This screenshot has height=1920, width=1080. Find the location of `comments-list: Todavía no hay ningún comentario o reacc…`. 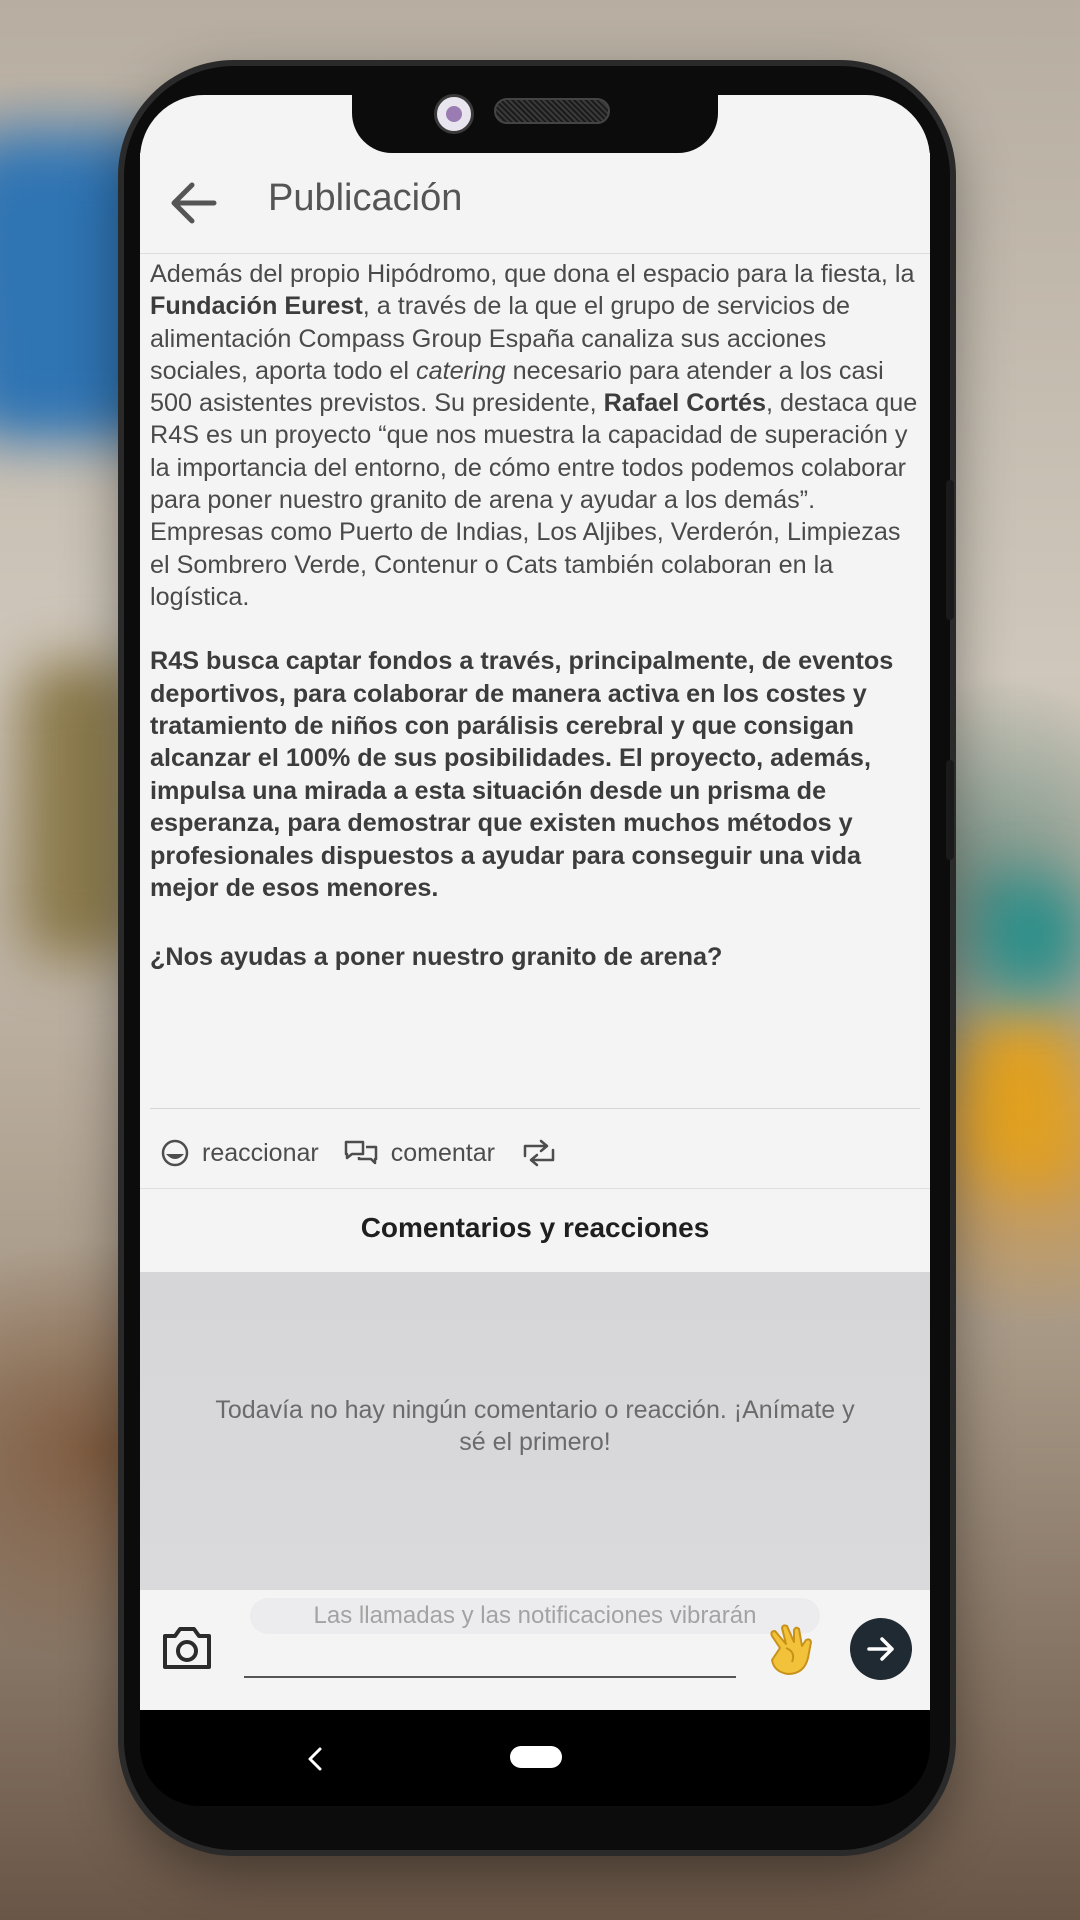

comments-list: Todavía no hay ningún comentario o reacc… is located at coordinates (535, 1431).